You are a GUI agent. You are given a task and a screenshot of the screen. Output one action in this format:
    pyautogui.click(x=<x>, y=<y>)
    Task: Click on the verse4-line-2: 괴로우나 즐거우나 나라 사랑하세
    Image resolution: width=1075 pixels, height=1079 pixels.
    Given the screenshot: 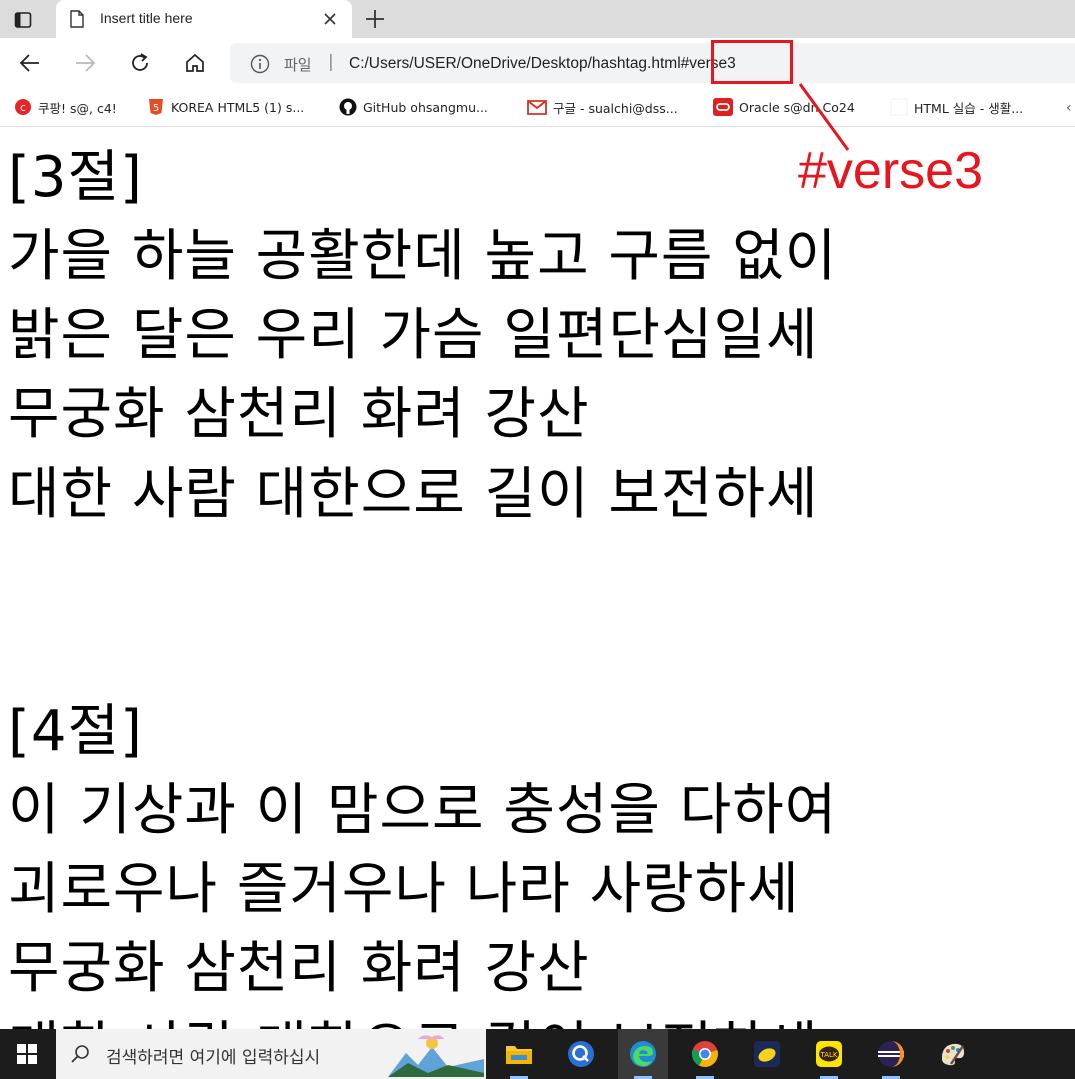 What is the action you would take?
    pyautogui.click(x=404, y=889)
    